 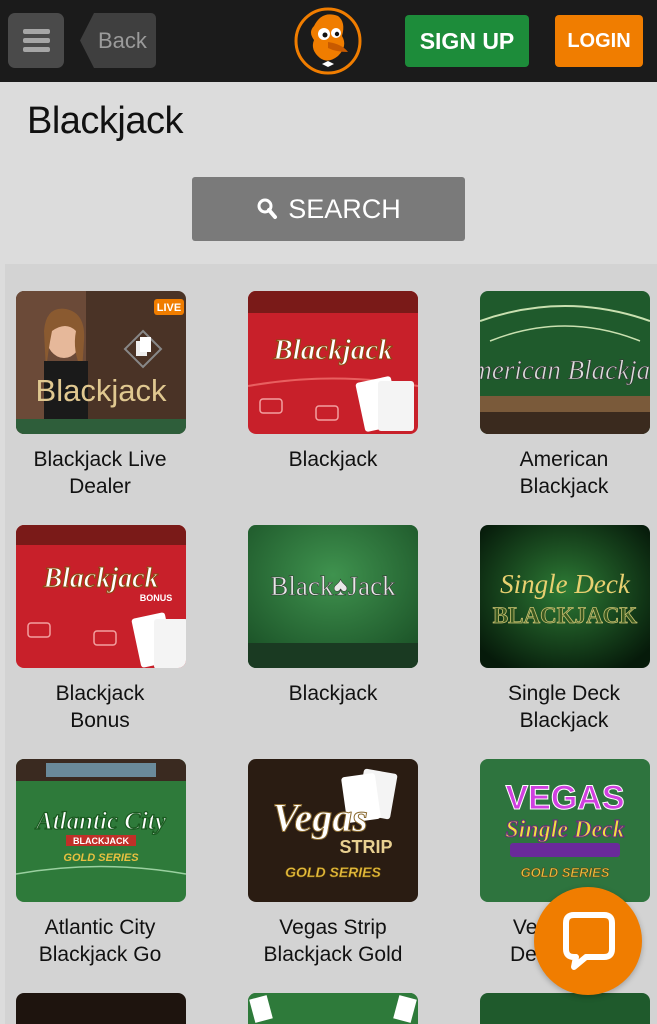 What do you see at coordinates (101, 362) in the screenshot?
I see `game-thumbnail-blackjack-live-dealer: LIVE Blackjack` at bounding box center [101, 362].